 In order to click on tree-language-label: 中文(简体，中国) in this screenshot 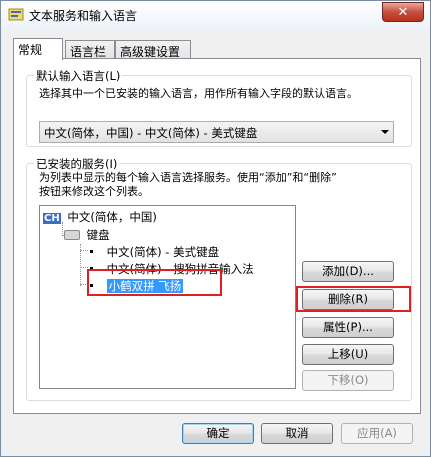, I will do `click(112, 217)`.